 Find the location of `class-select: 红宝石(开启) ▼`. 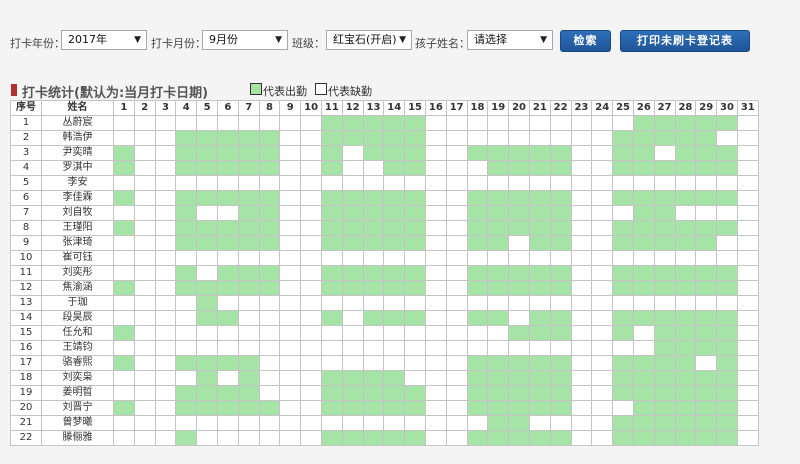

class-select: 红宝石(开启) ▼ is located at coordinates (369, 40).